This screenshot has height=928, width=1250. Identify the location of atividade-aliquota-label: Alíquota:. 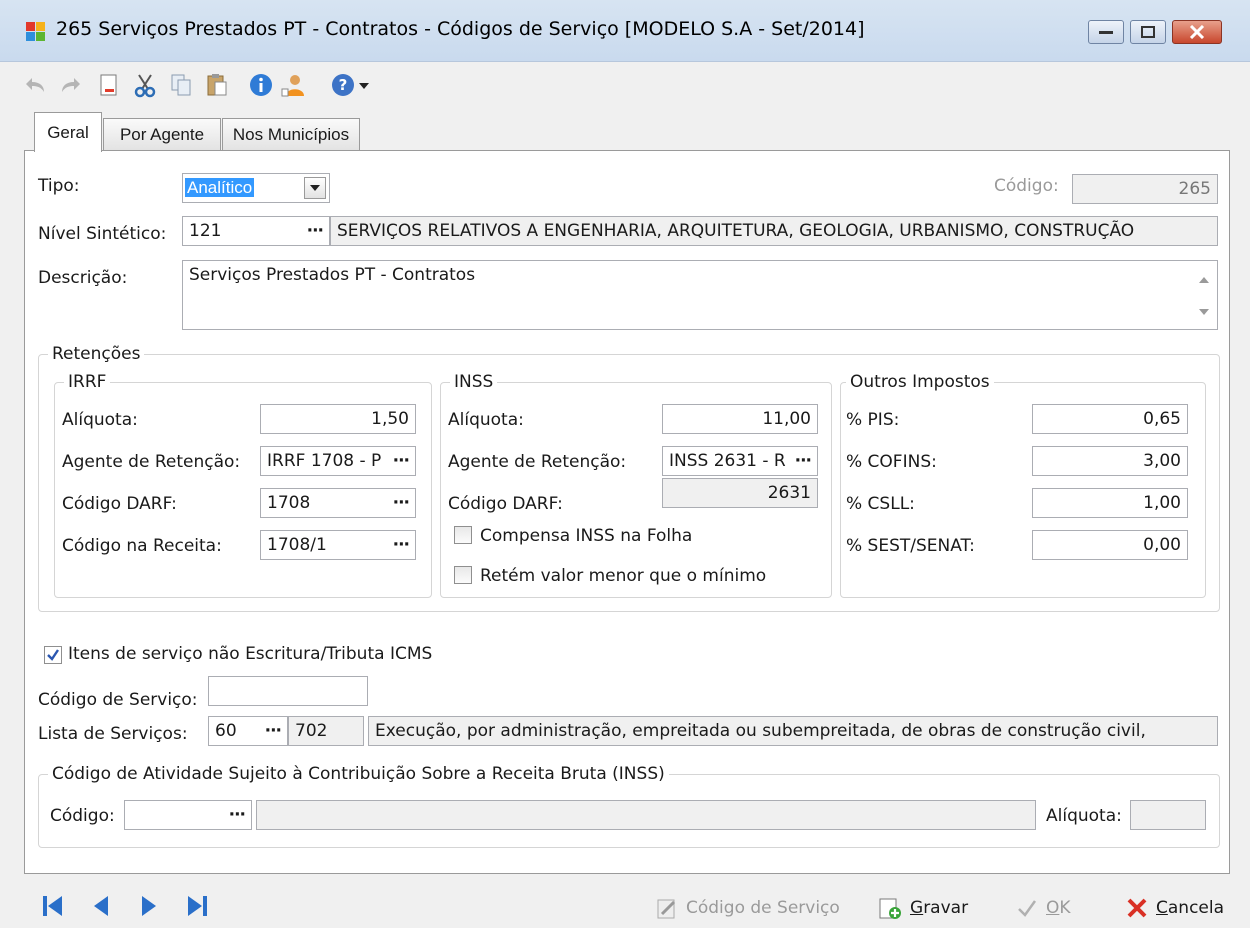
(1084, 816).